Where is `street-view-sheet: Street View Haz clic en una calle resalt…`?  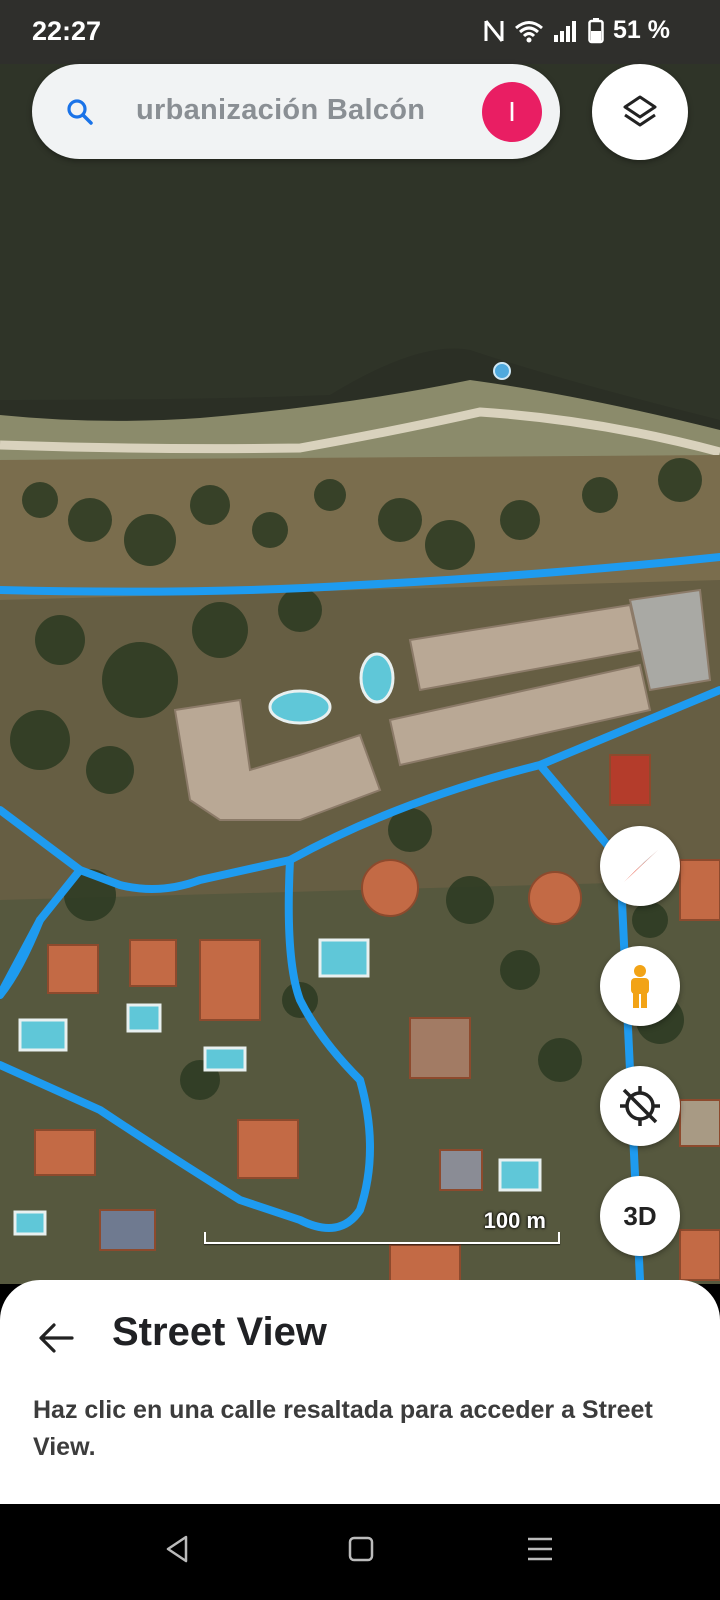
street-view-sheet: Street View Haz clic en una calle resalt… is located at coordinates (360, 1392).